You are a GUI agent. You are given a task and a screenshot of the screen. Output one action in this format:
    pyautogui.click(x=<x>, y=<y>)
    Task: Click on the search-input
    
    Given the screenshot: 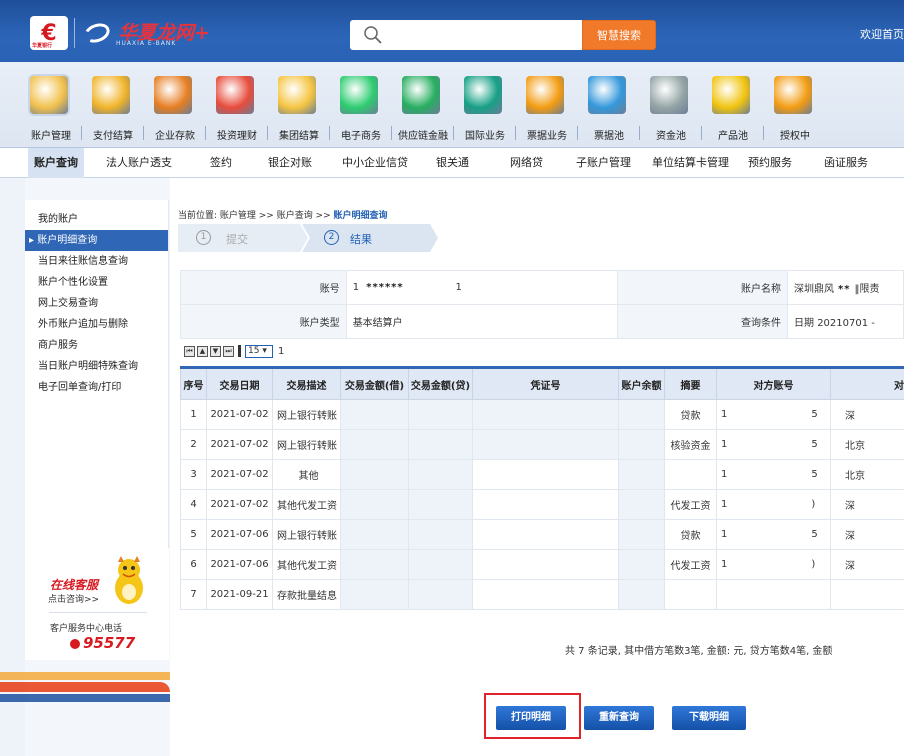 What is the action you would take?
    pyautogui.click(x=489, y=35)
    